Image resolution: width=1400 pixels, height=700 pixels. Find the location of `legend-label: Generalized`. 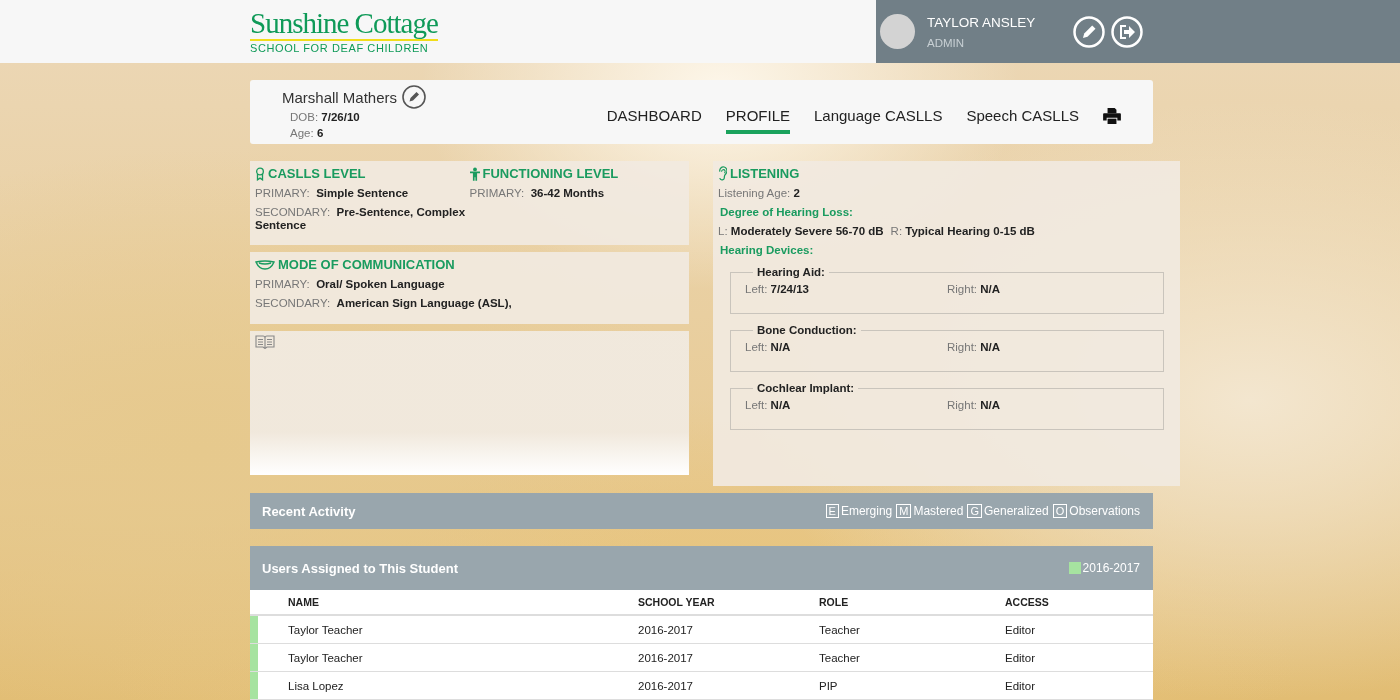

legend-label: Generalized is located at coordinates (1016, 511).